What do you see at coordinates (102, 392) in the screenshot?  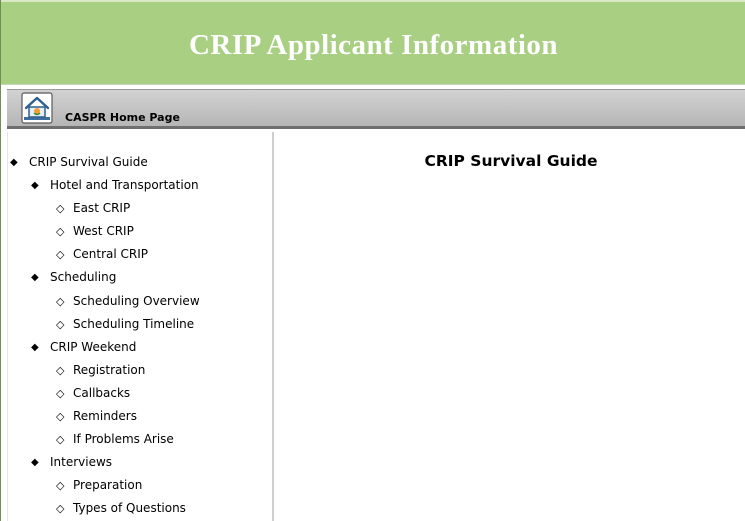 I see `sidebar-item-label: Callbacks` at bounding box center [102, 392].